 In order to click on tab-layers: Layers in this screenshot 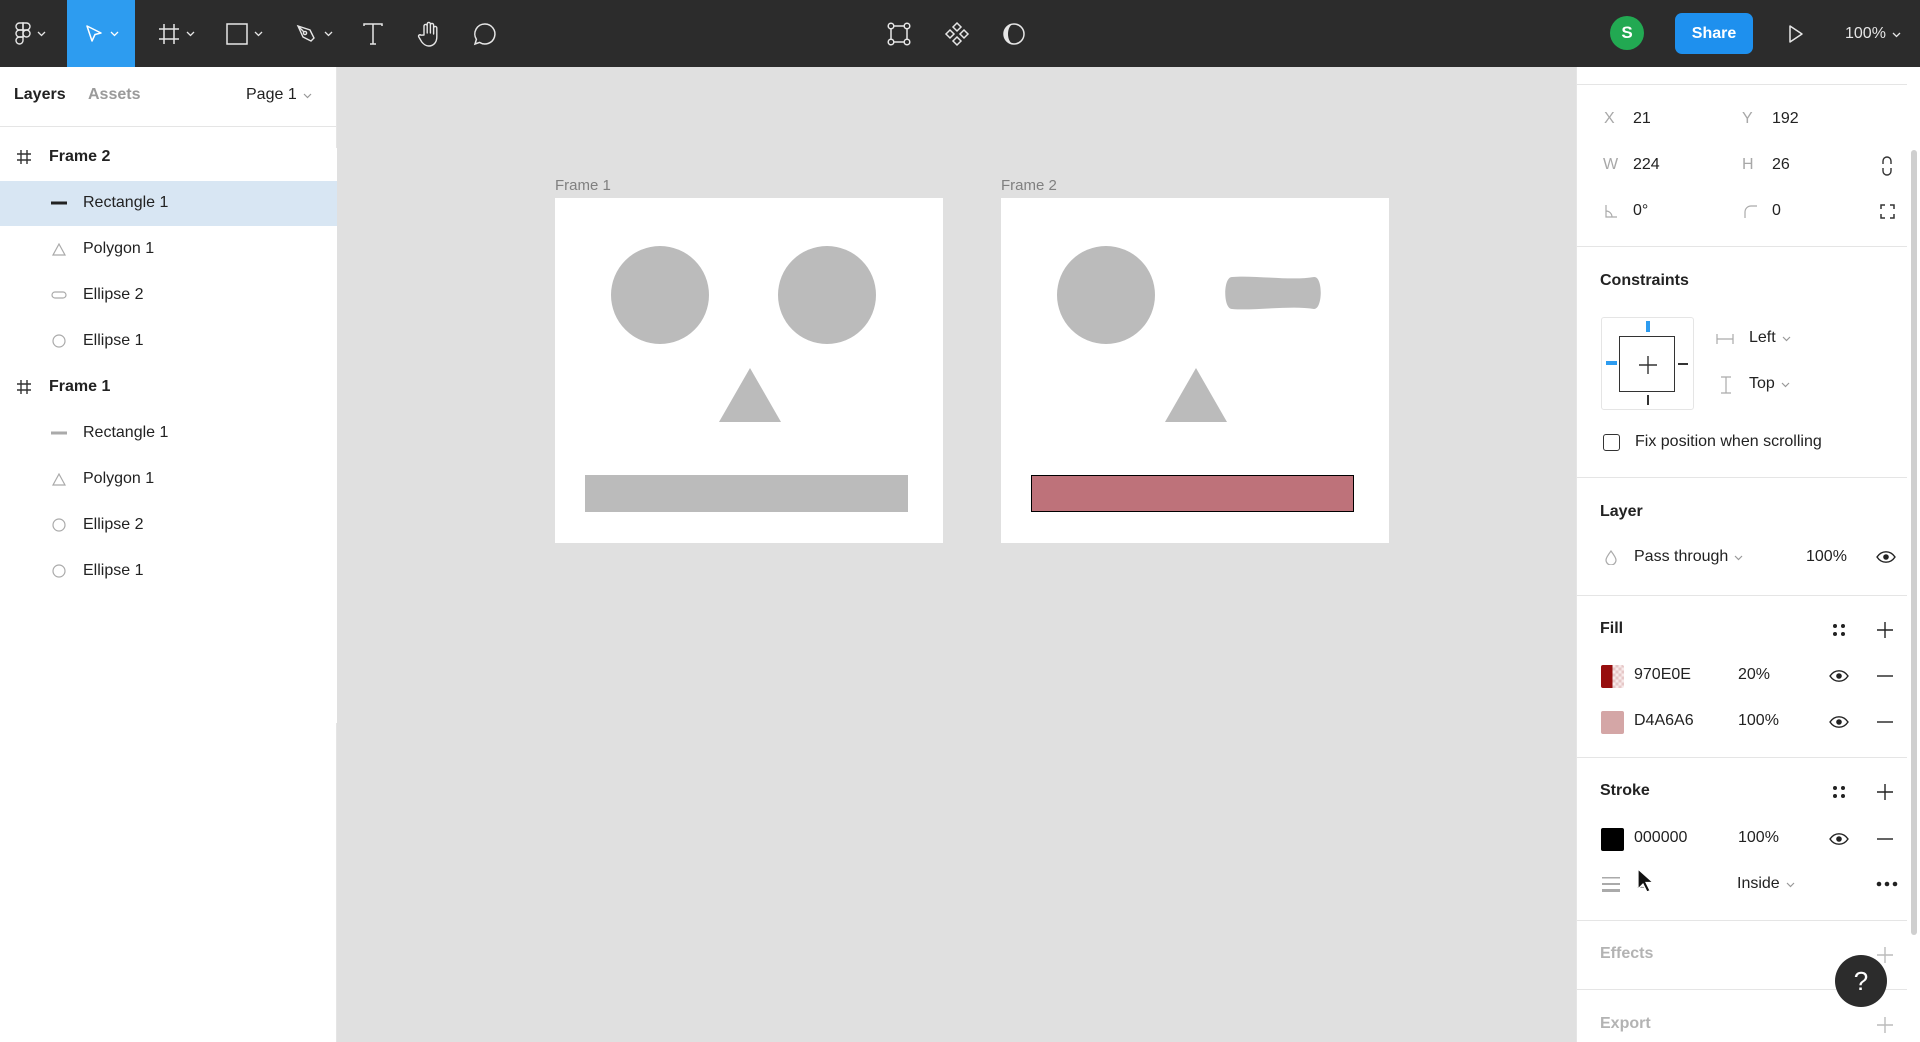, I will do `click(40, 95)`.